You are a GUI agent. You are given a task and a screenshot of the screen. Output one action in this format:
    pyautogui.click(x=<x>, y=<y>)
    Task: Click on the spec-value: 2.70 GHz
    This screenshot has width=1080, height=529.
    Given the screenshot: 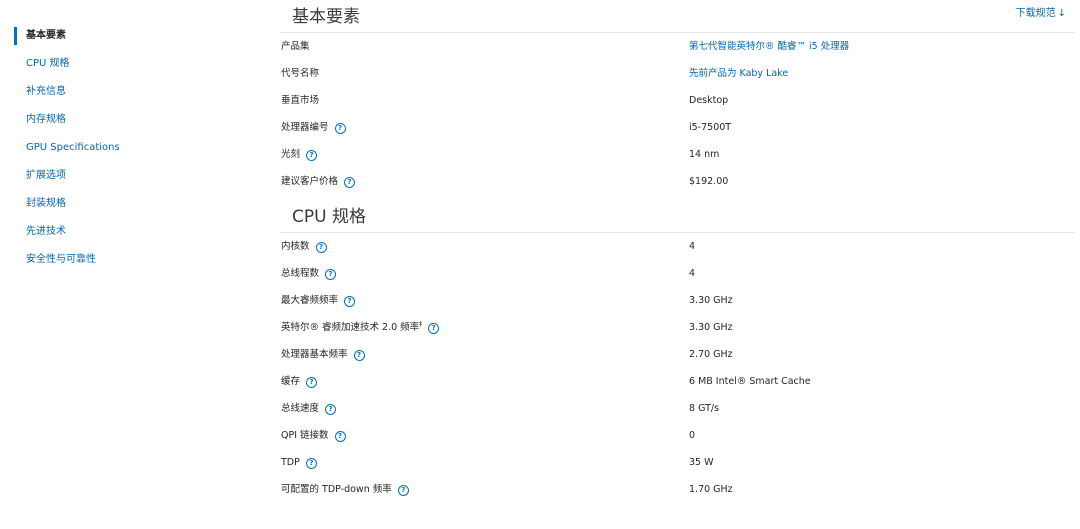 What is the action you would take?
    pyautogui.click(x=711, y=354)
    